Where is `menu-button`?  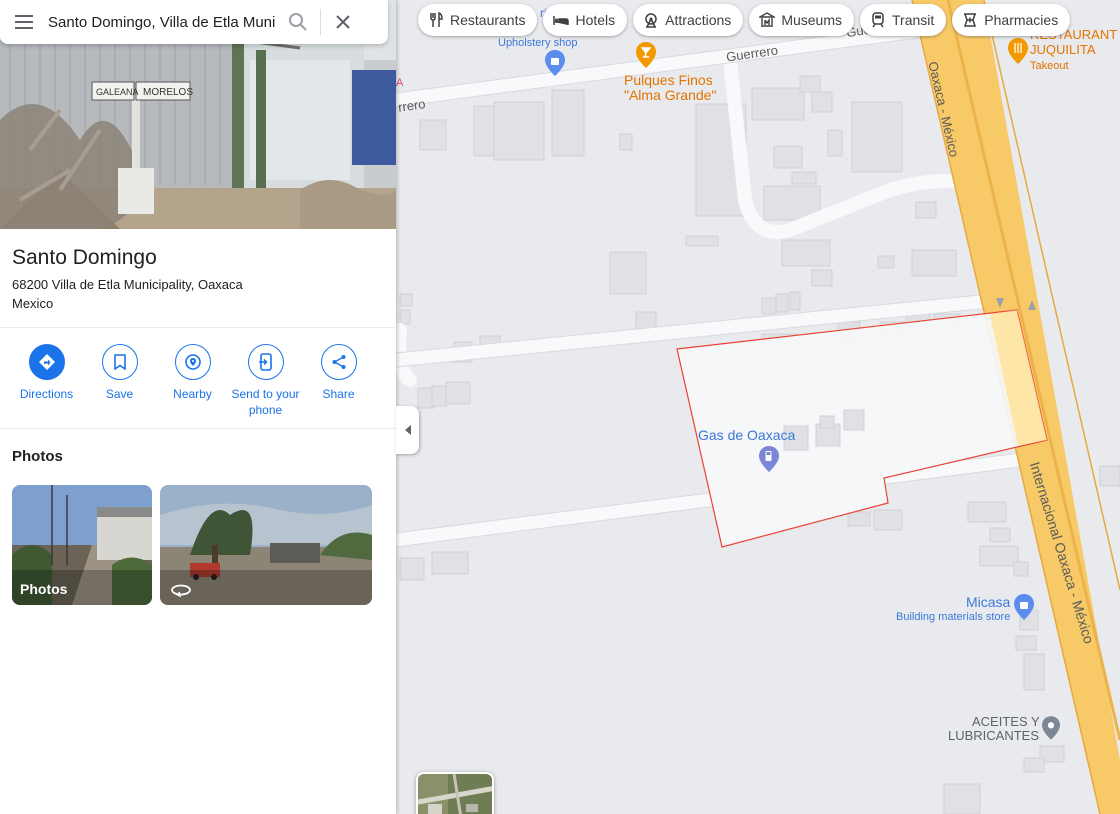
menu-button is located at coordinates (24, 22).